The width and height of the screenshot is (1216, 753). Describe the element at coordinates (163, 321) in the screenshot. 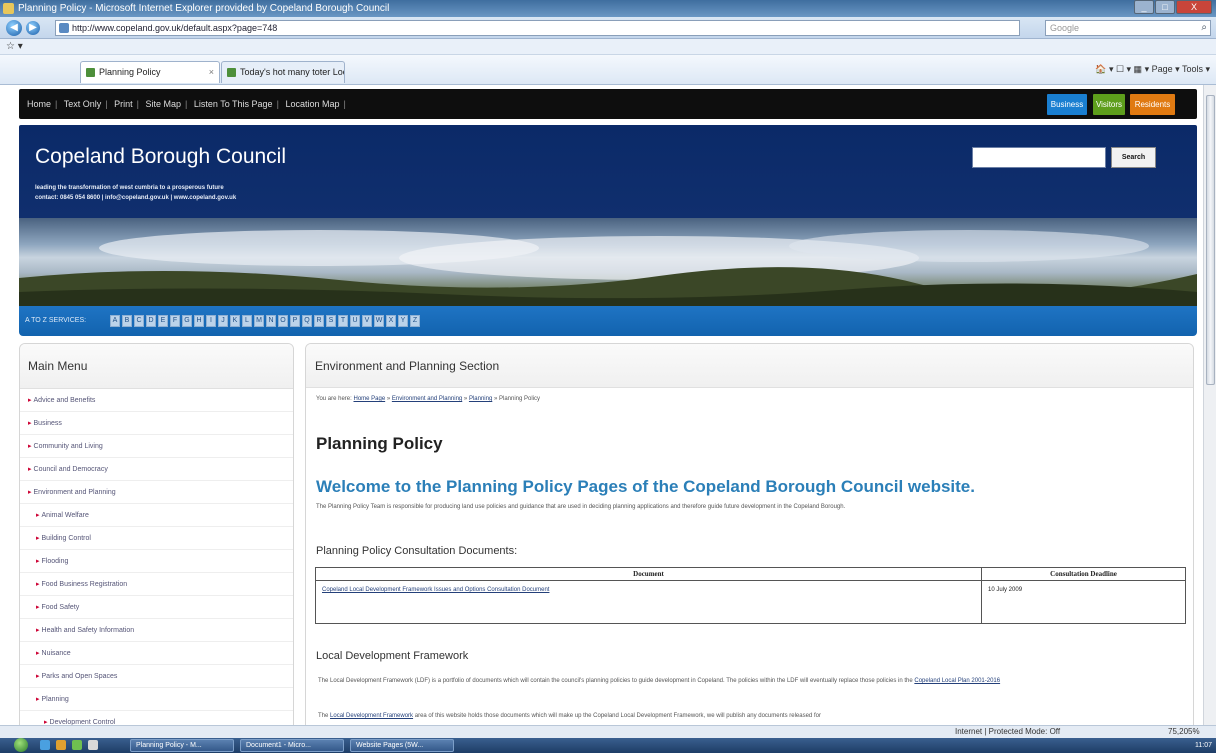

I see `az-letter-e: E` at that location.